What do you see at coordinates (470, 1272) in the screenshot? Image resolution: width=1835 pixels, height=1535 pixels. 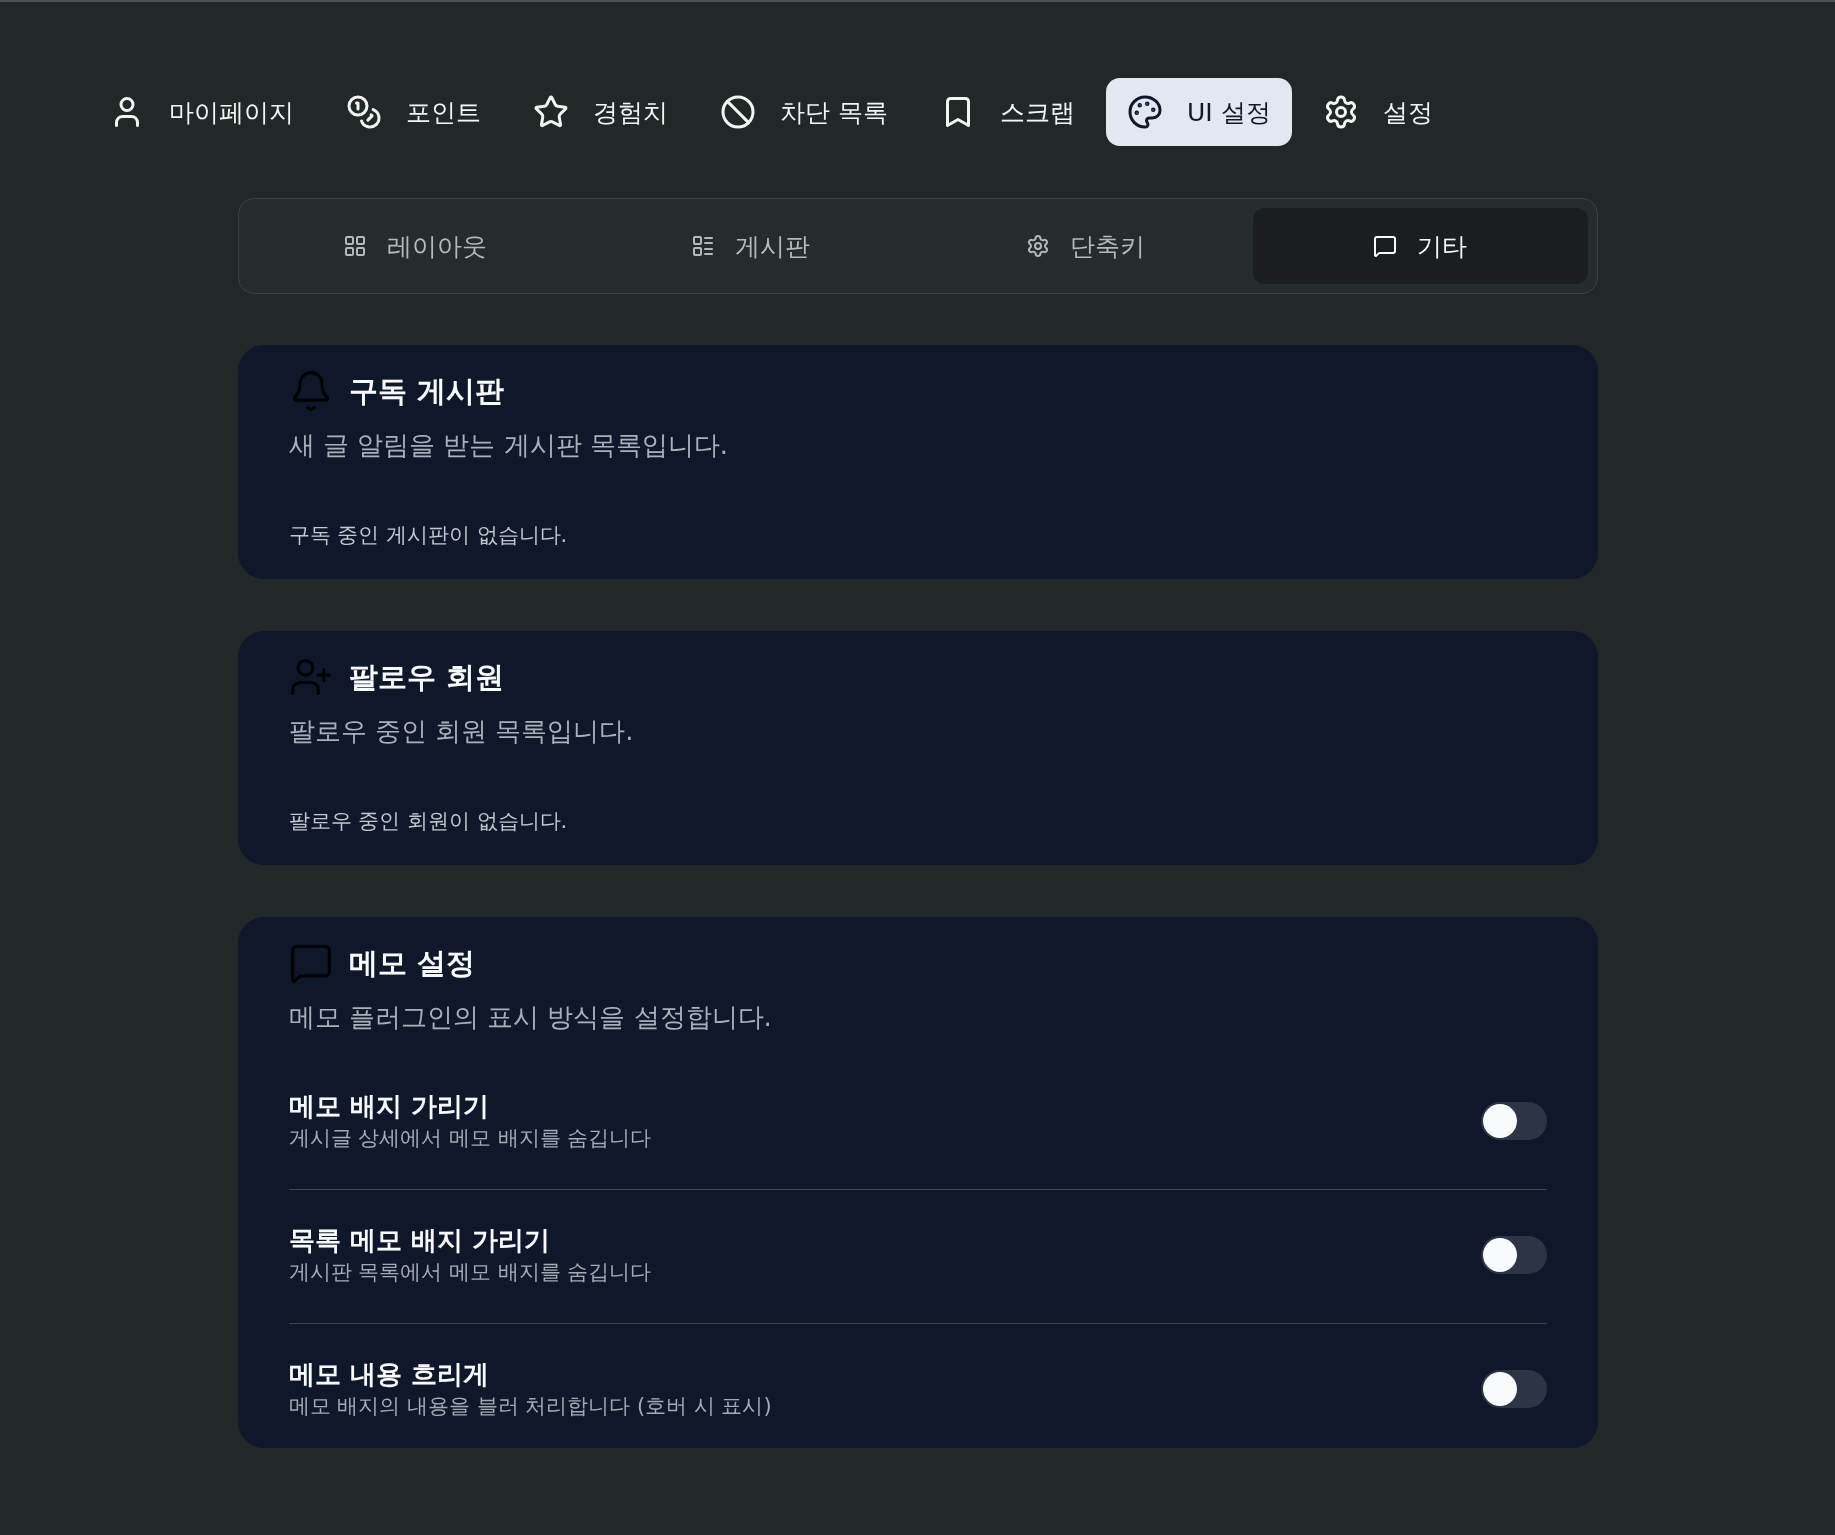 I see `setting-description: 게시판 목록에서 메모 배지를 숨깁니다` at bounding box center [470, 1272].